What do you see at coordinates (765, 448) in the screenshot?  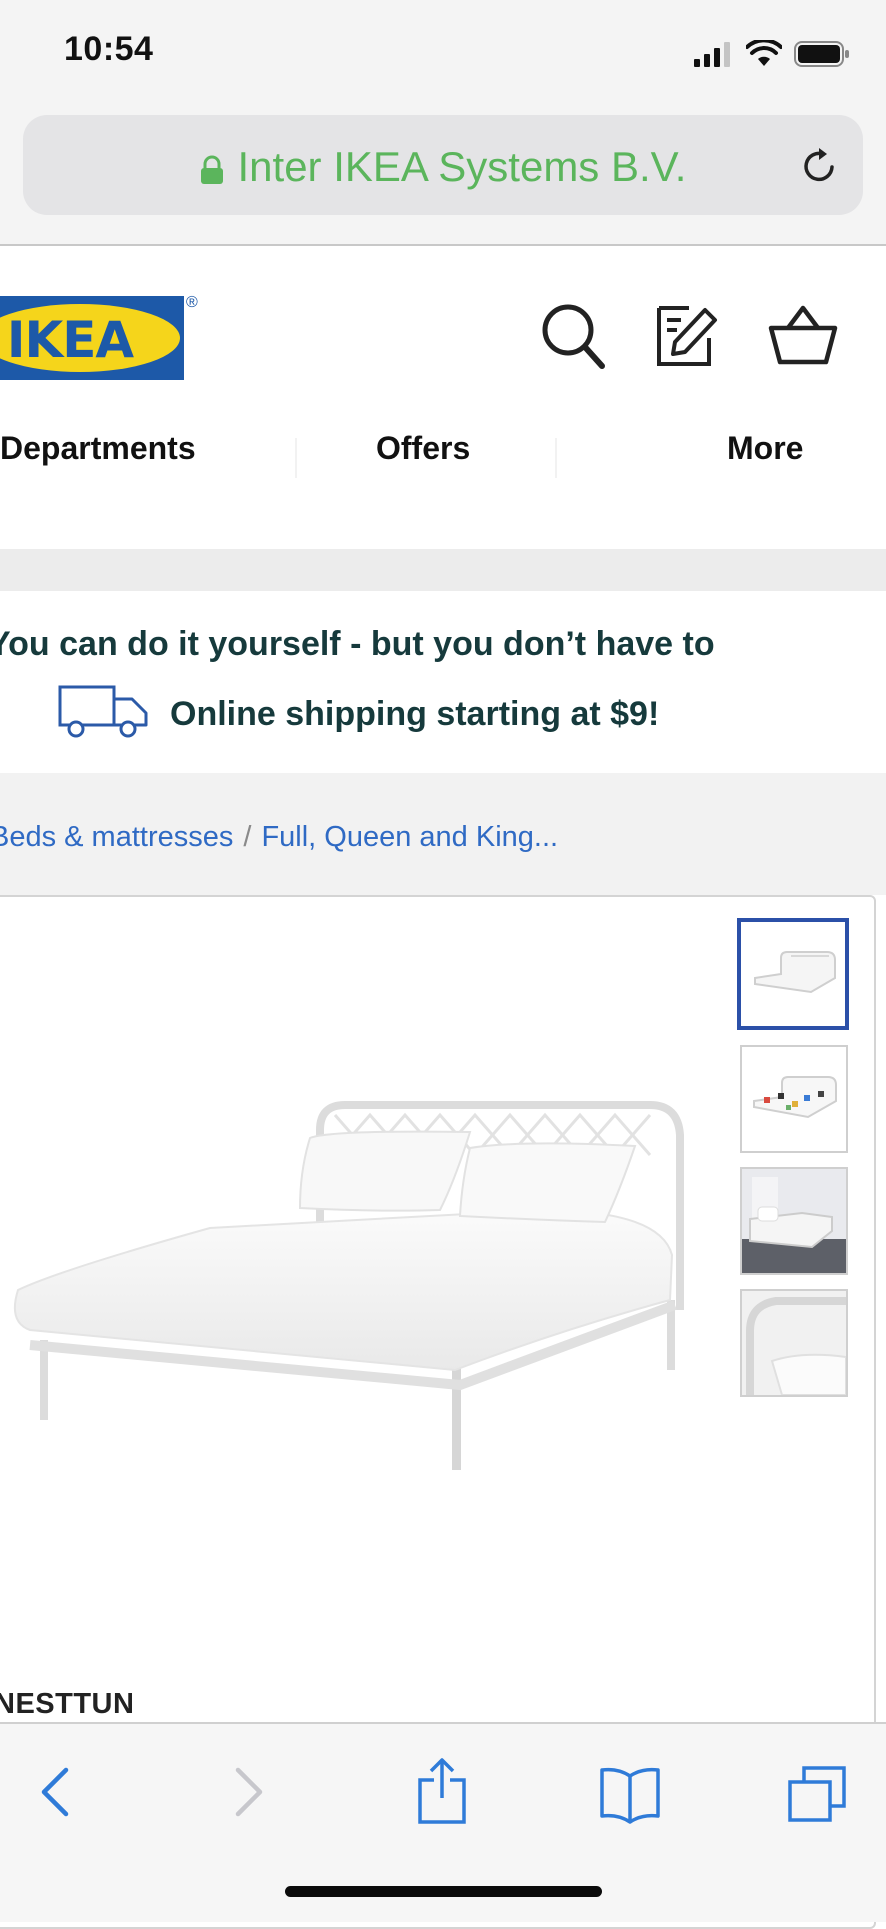 I see `nav-more: More` at bounding box center [765, 448].